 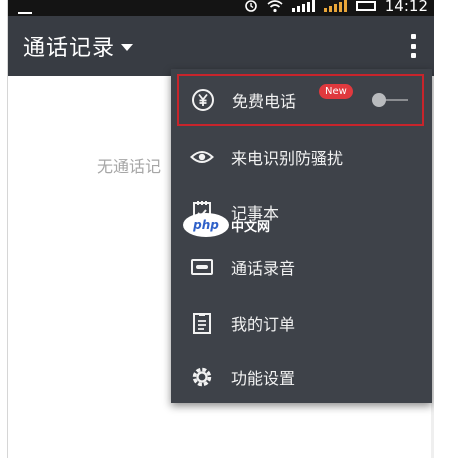 What do you see at coordinates (300, 100) in the screenshot?
I see `menu-item-free-call: 免费电话 New` at bounding box center [300, 100].